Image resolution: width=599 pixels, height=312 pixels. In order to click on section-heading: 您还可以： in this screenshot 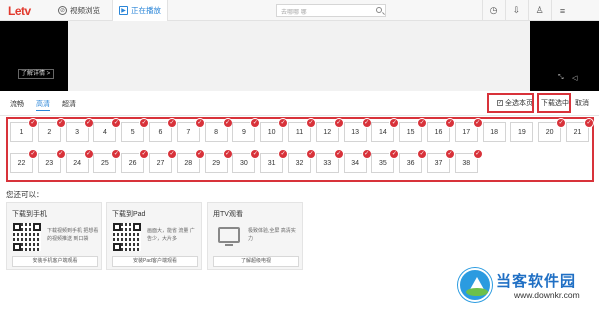, I will do `click(25, 194)`.